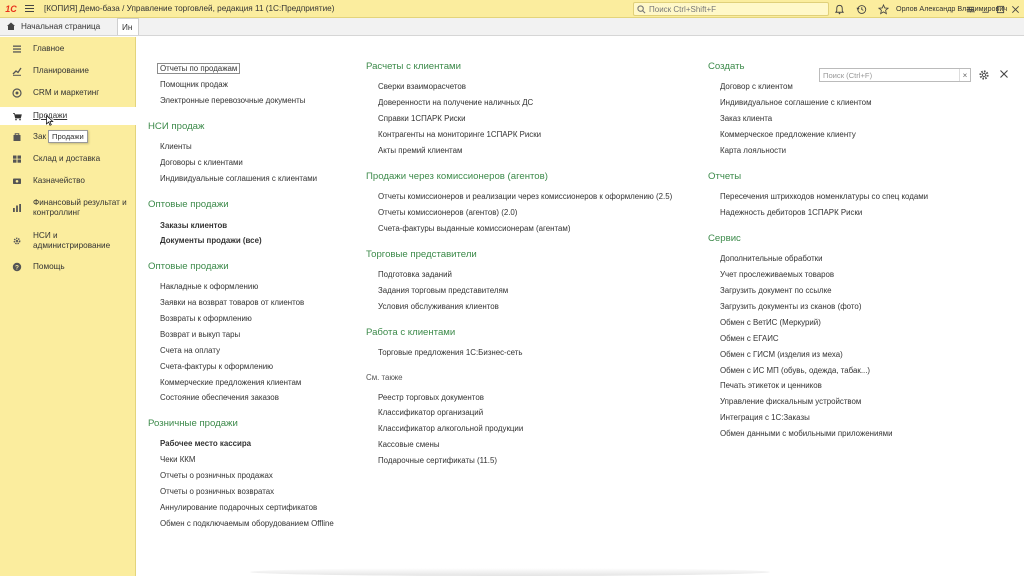 This screenshot has height=576, width=1024. I want to click on filter-clear-button: ×, so click(964, 75).